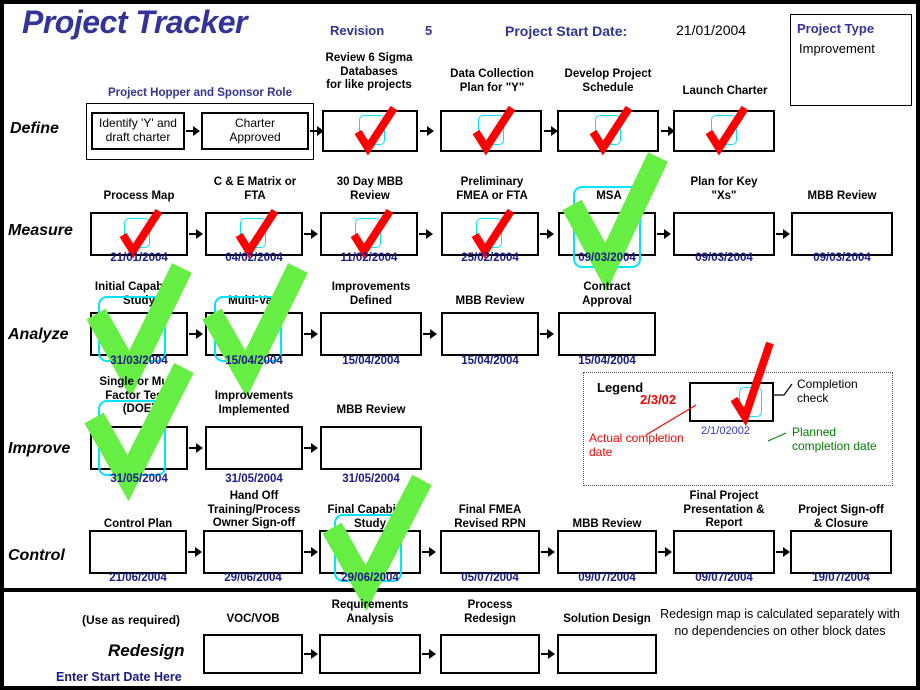 Image resolution: width=920 pixels, height=690 pixels. Describe the element at coordinates (777, 437) in the screenshot. I see `legend-leader-planned` at that location.